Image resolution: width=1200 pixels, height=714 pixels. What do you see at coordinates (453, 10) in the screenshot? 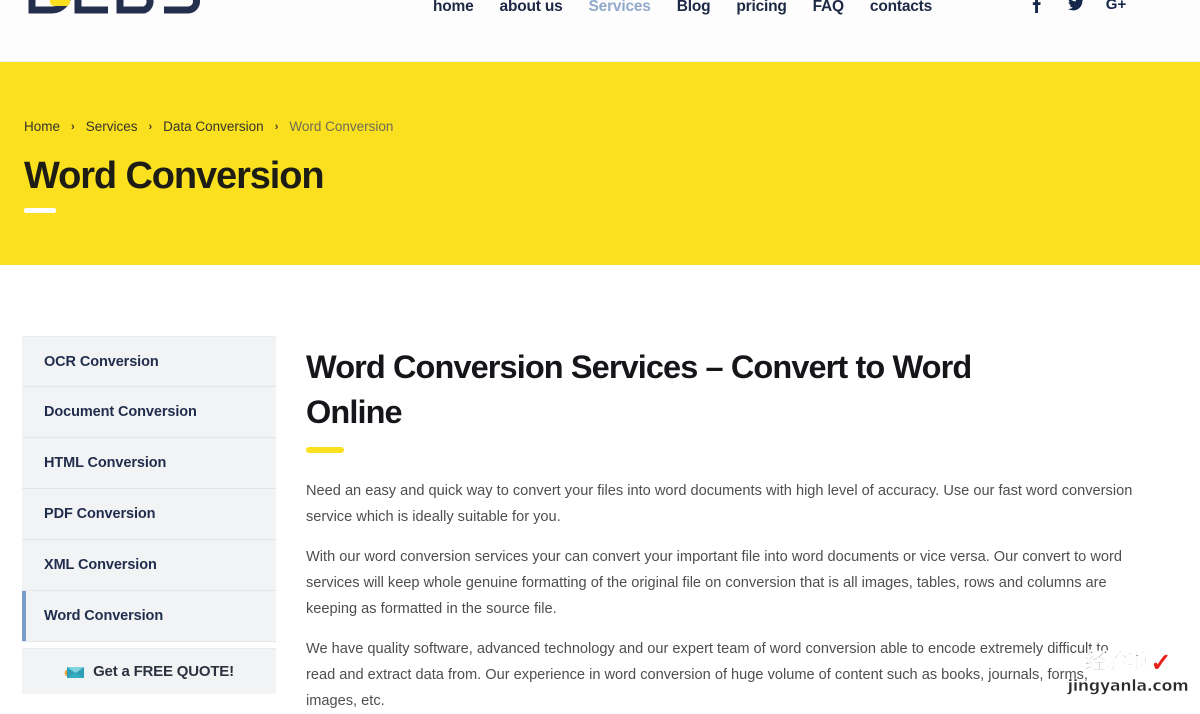
I see `nav-item-home: home` at bounding box center [453, 10].